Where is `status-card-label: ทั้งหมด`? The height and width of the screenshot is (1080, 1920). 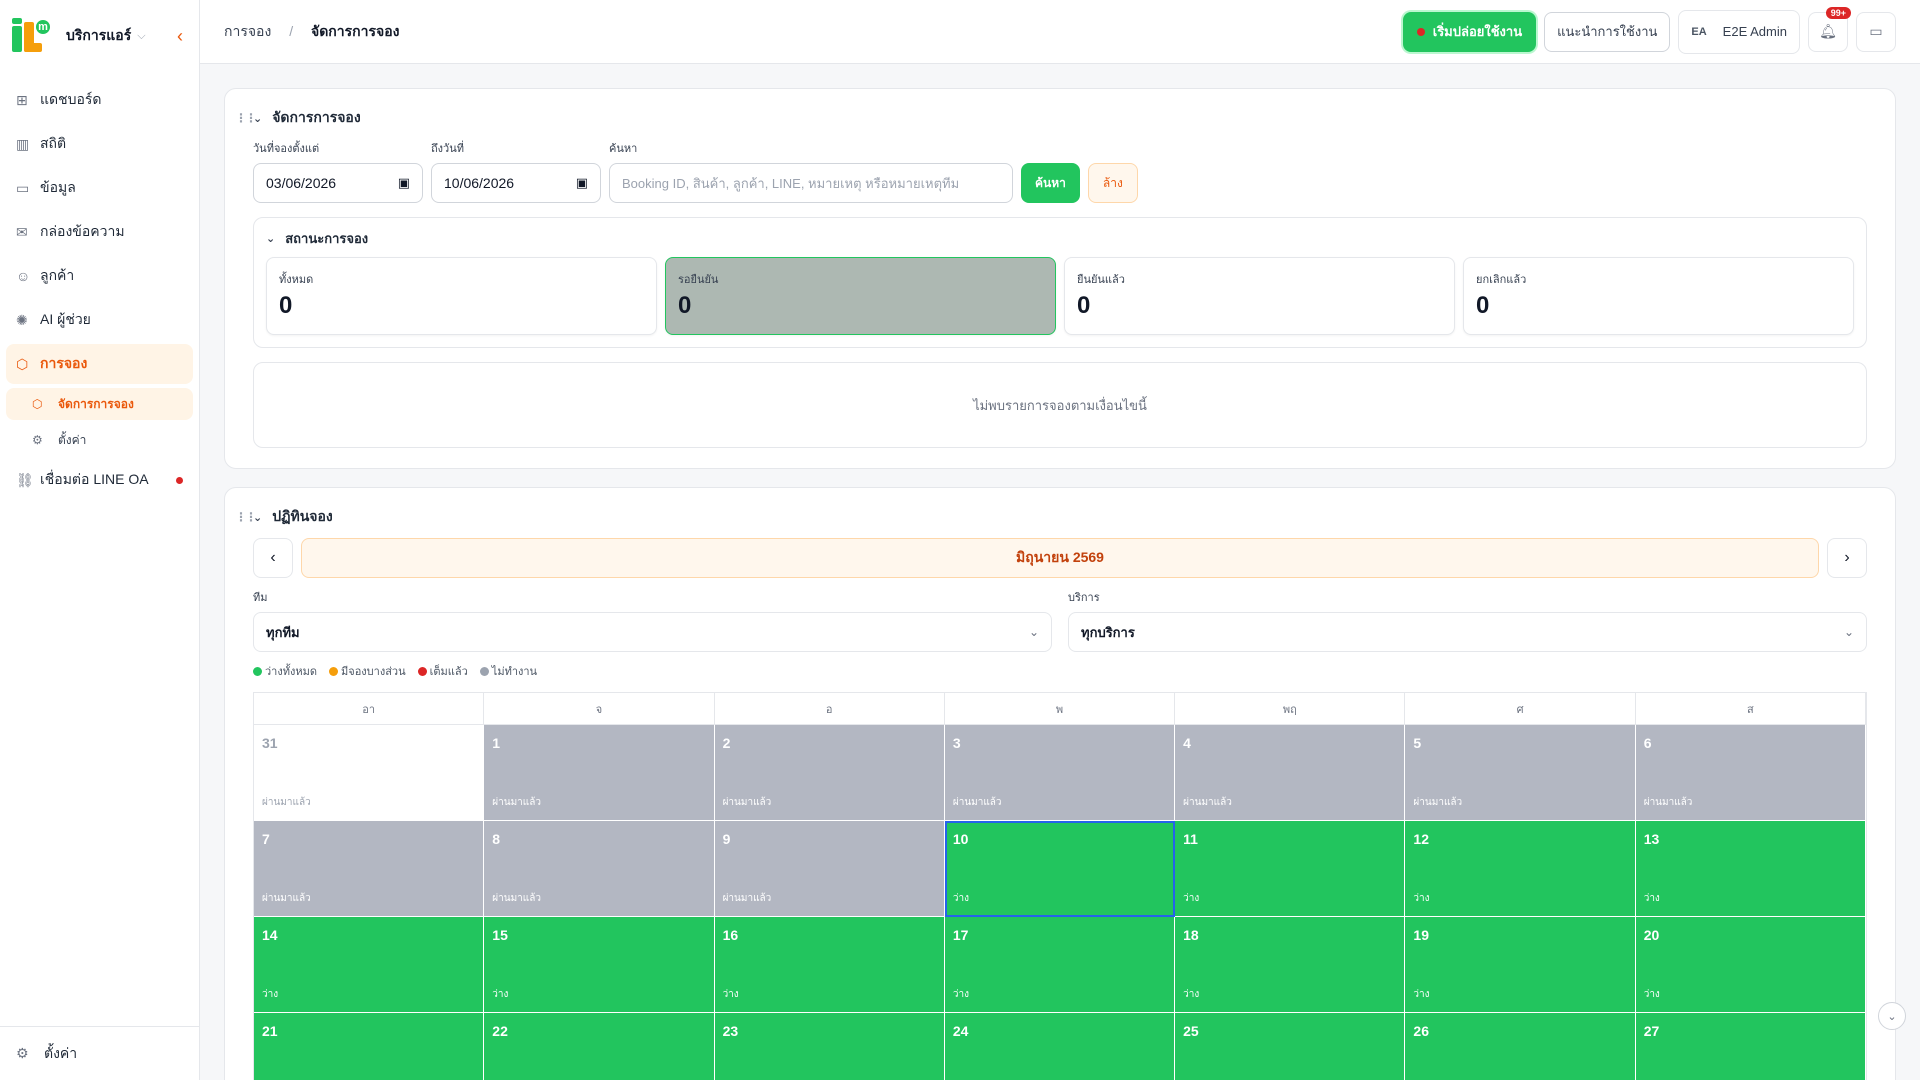
status-card-label: ทั้งหมด is located at coordinates (296, 280).